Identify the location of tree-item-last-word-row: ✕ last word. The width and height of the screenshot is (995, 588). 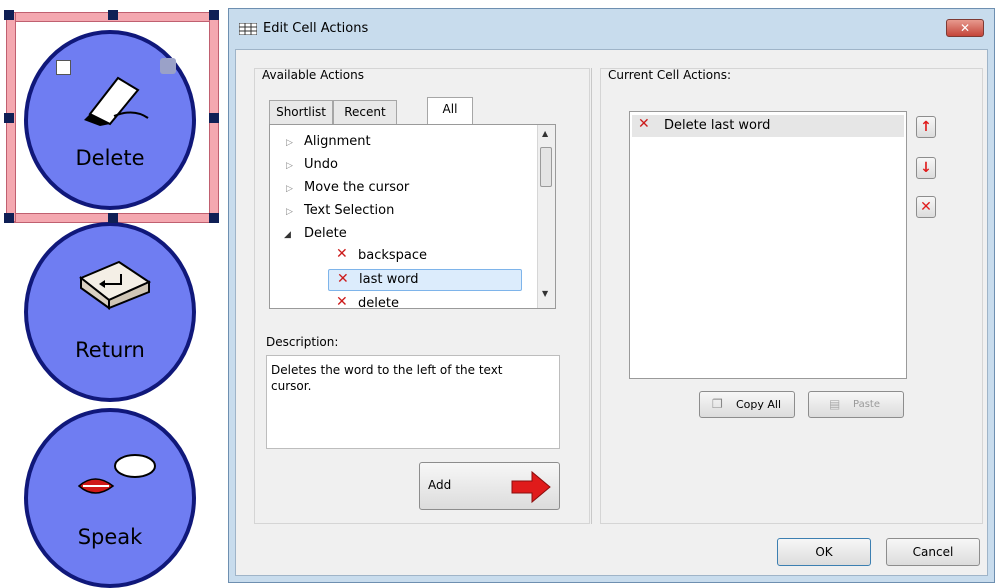
(425, 280).